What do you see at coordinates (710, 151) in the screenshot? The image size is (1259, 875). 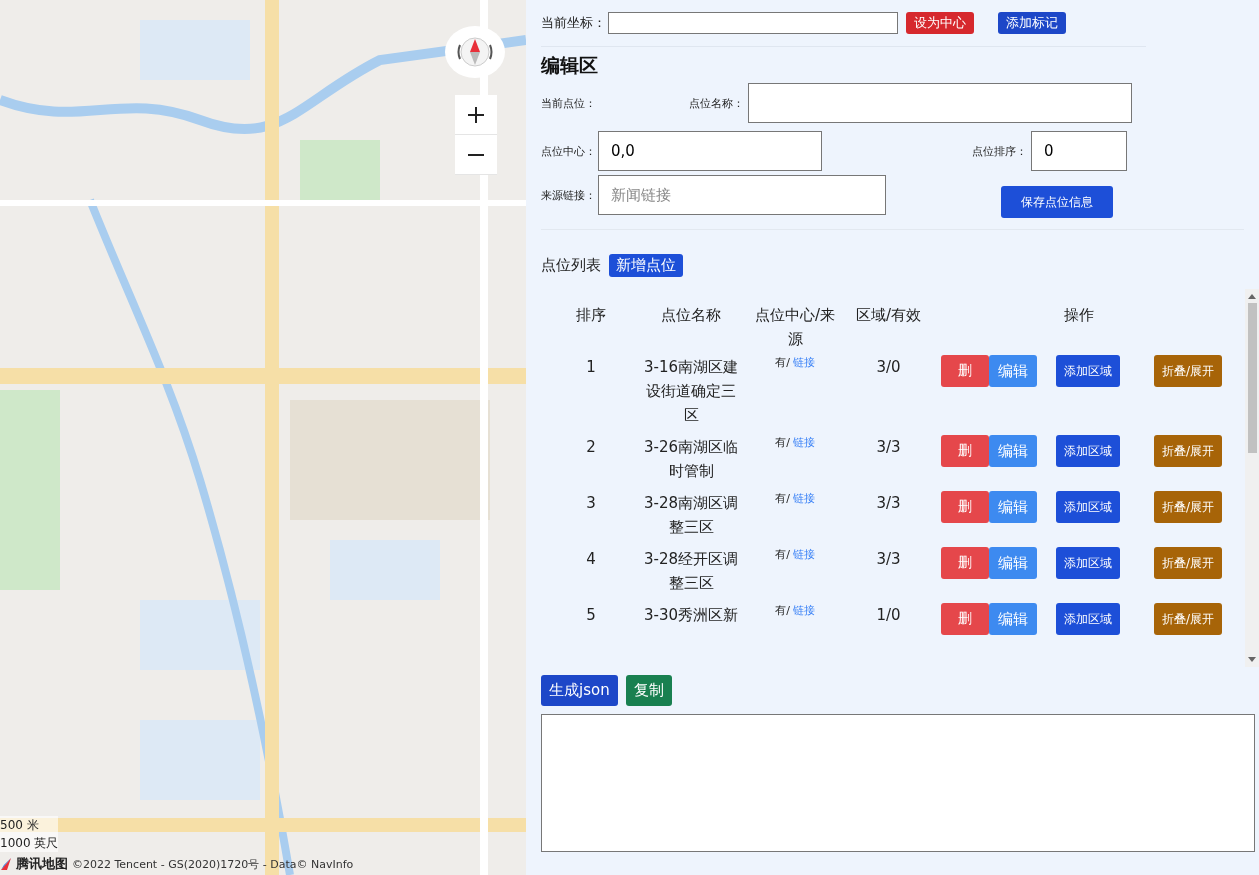 I see `center-field: 0,0` at bounding box center [710, 151].